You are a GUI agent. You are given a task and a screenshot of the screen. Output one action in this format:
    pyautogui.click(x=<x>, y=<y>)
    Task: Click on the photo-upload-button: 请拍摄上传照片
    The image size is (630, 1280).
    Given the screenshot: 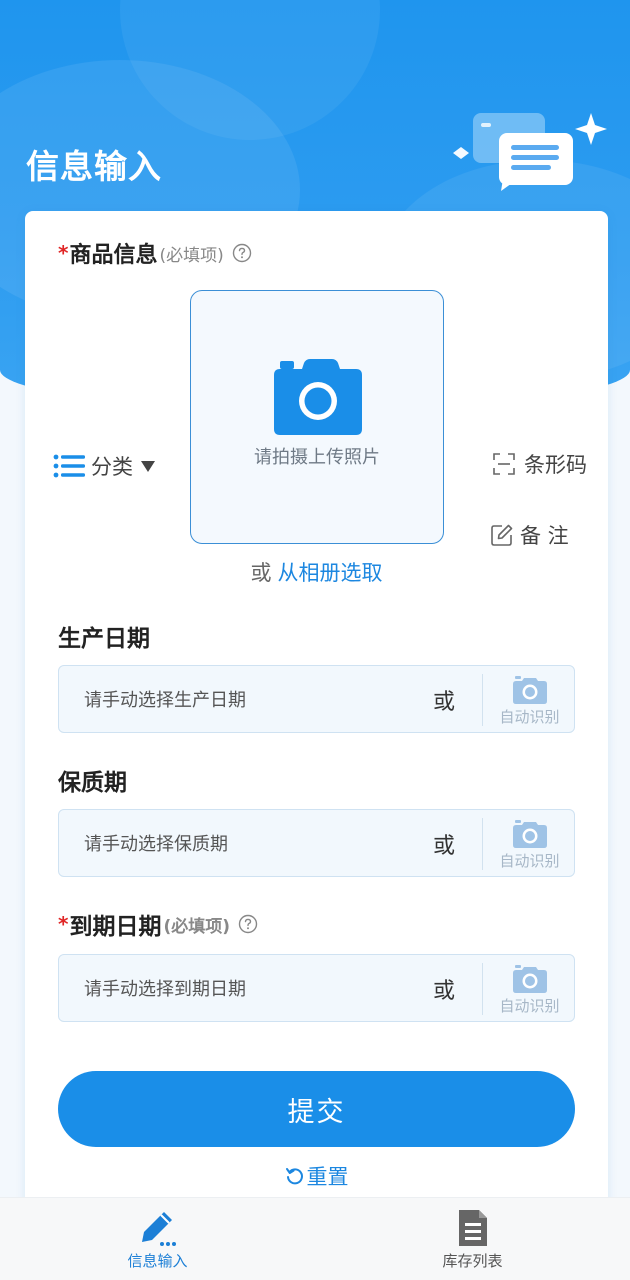 What is the action you would take?
    pyautogui.click(x=317, y=417)
    